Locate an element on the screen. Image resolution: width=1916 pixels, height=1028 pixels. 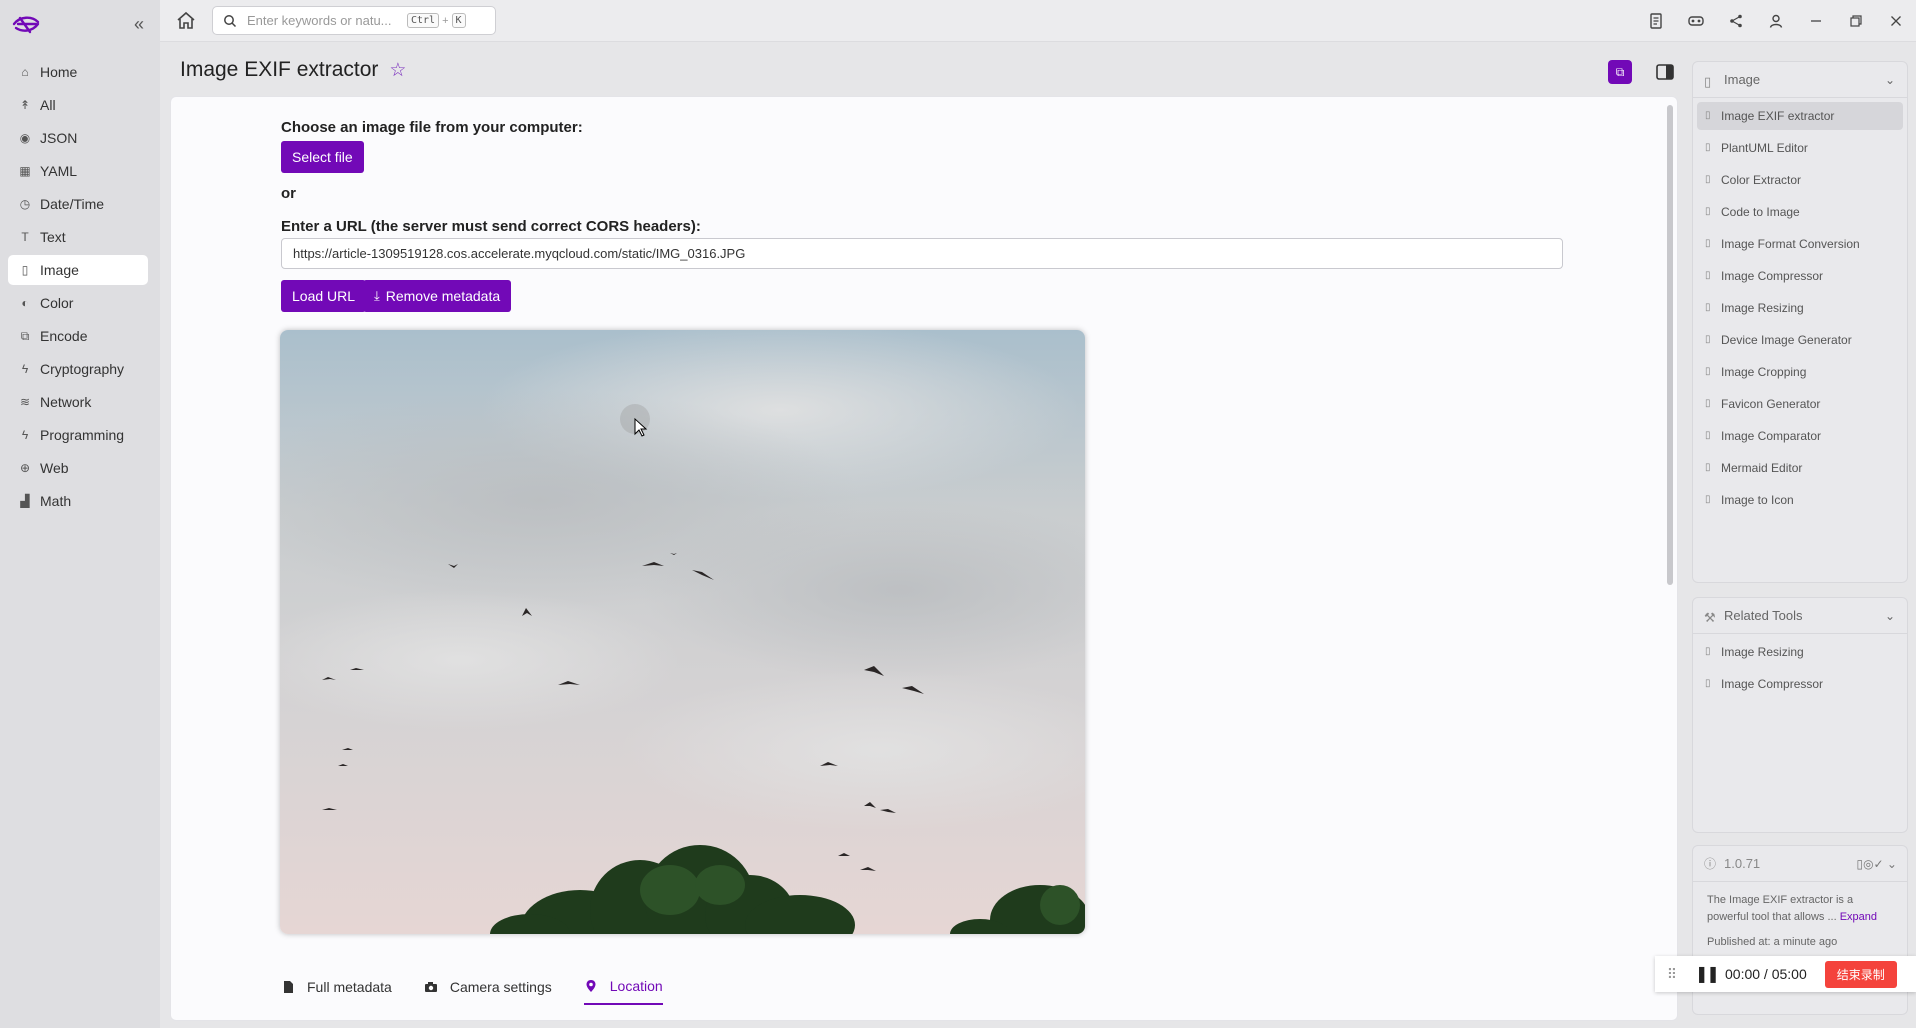
url-input is located at coordinates (922, 253).